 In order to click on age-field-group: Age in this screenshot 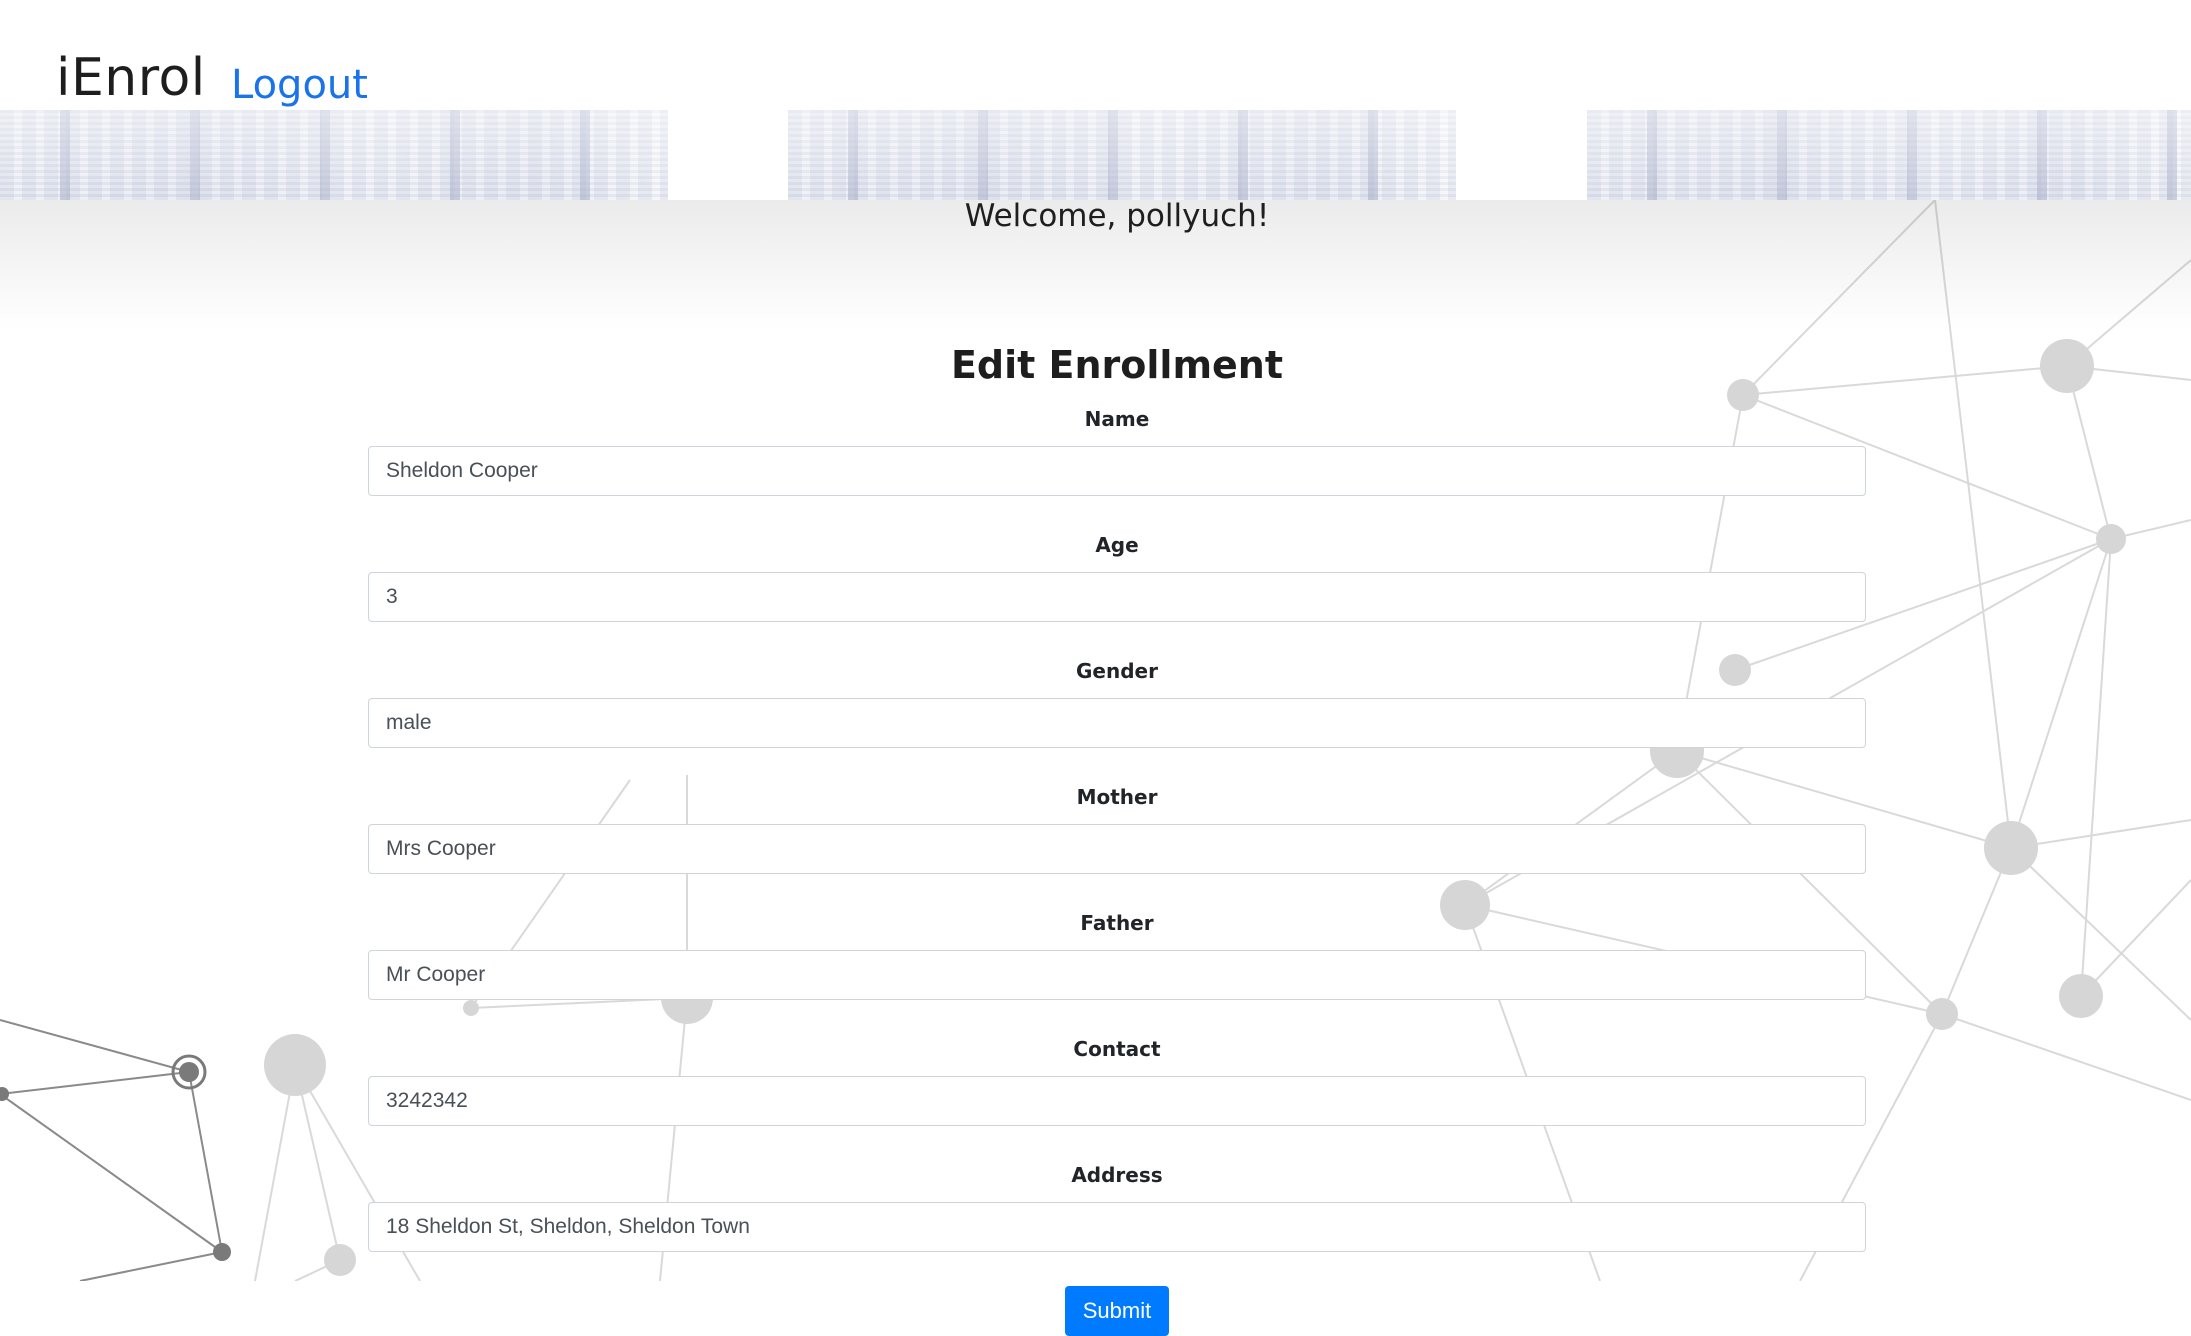, I will do `click(1117, 576)`.